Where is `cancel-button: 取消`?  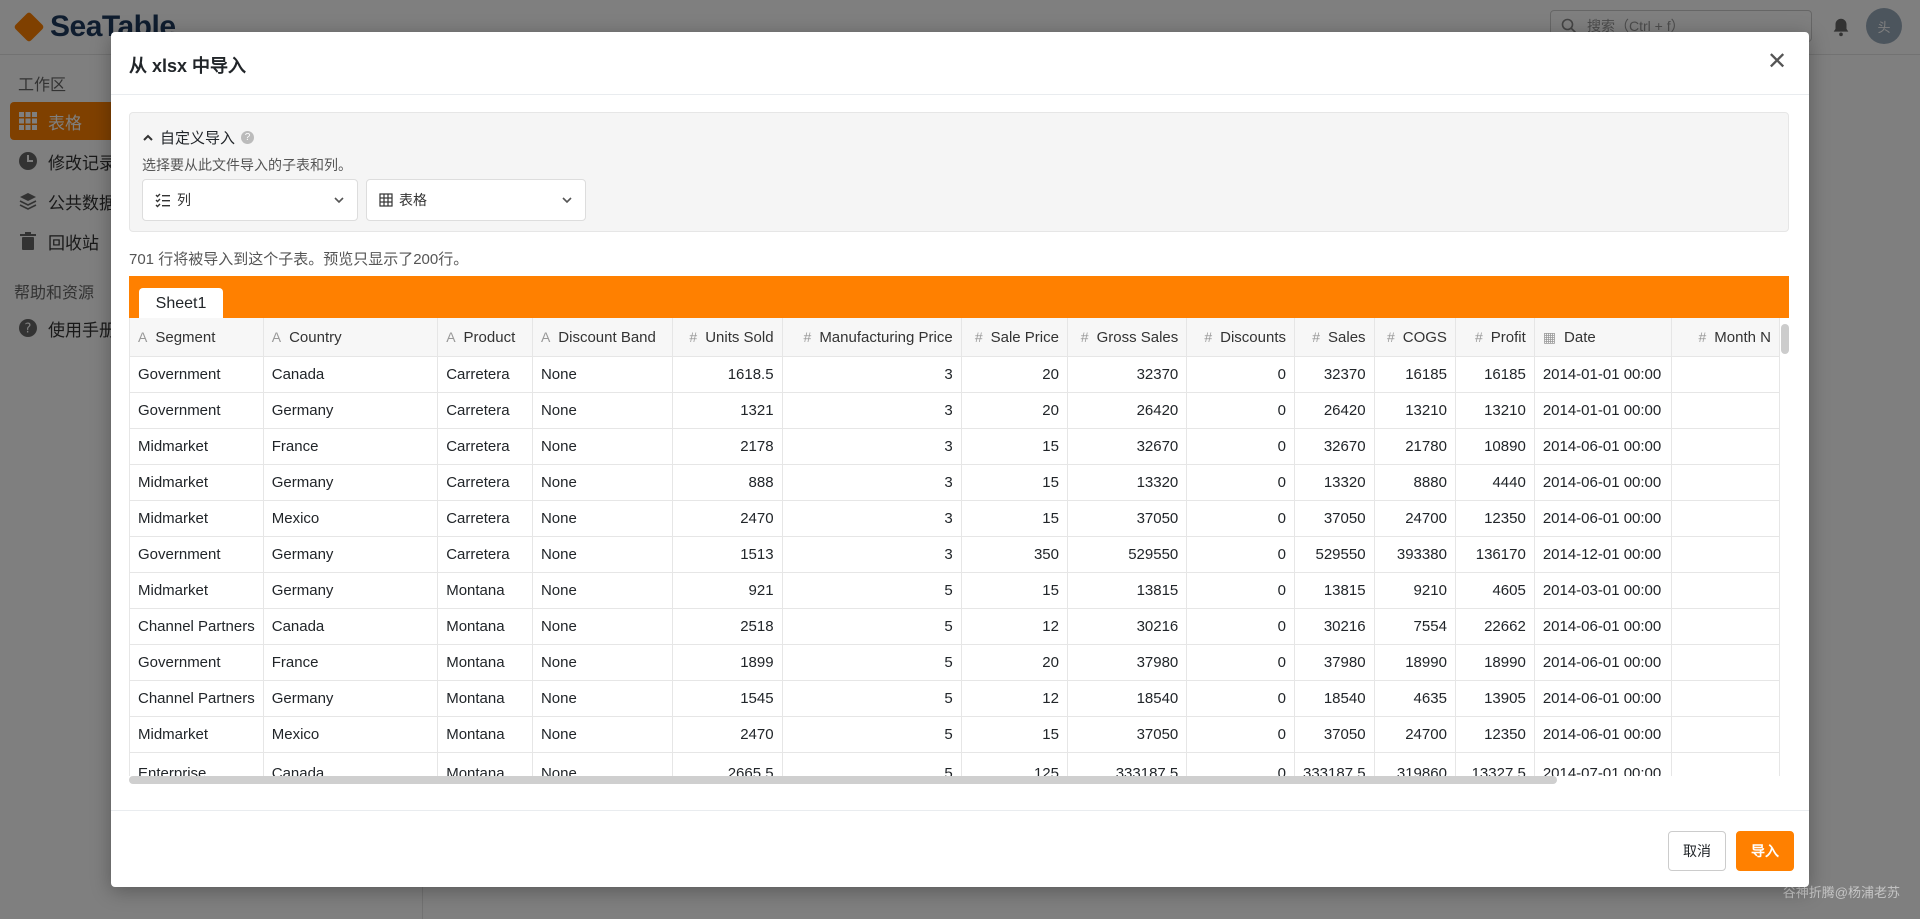
cancel-button: 取消 is located at coordinates (1697, 851).